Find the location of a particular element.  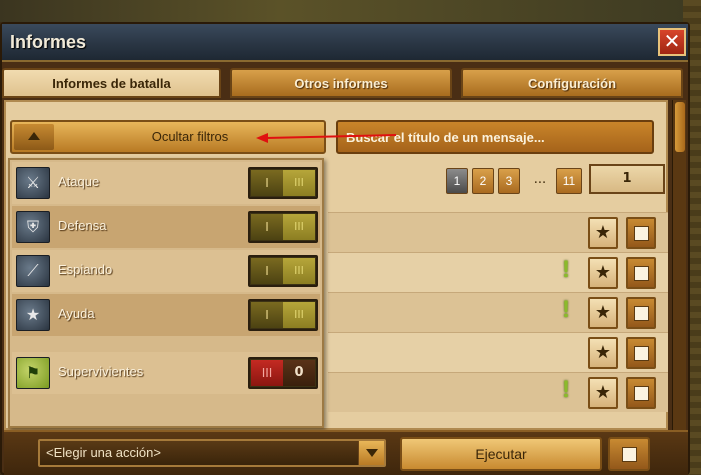

page-button-1: 1 is located at coordinates (457, 181).